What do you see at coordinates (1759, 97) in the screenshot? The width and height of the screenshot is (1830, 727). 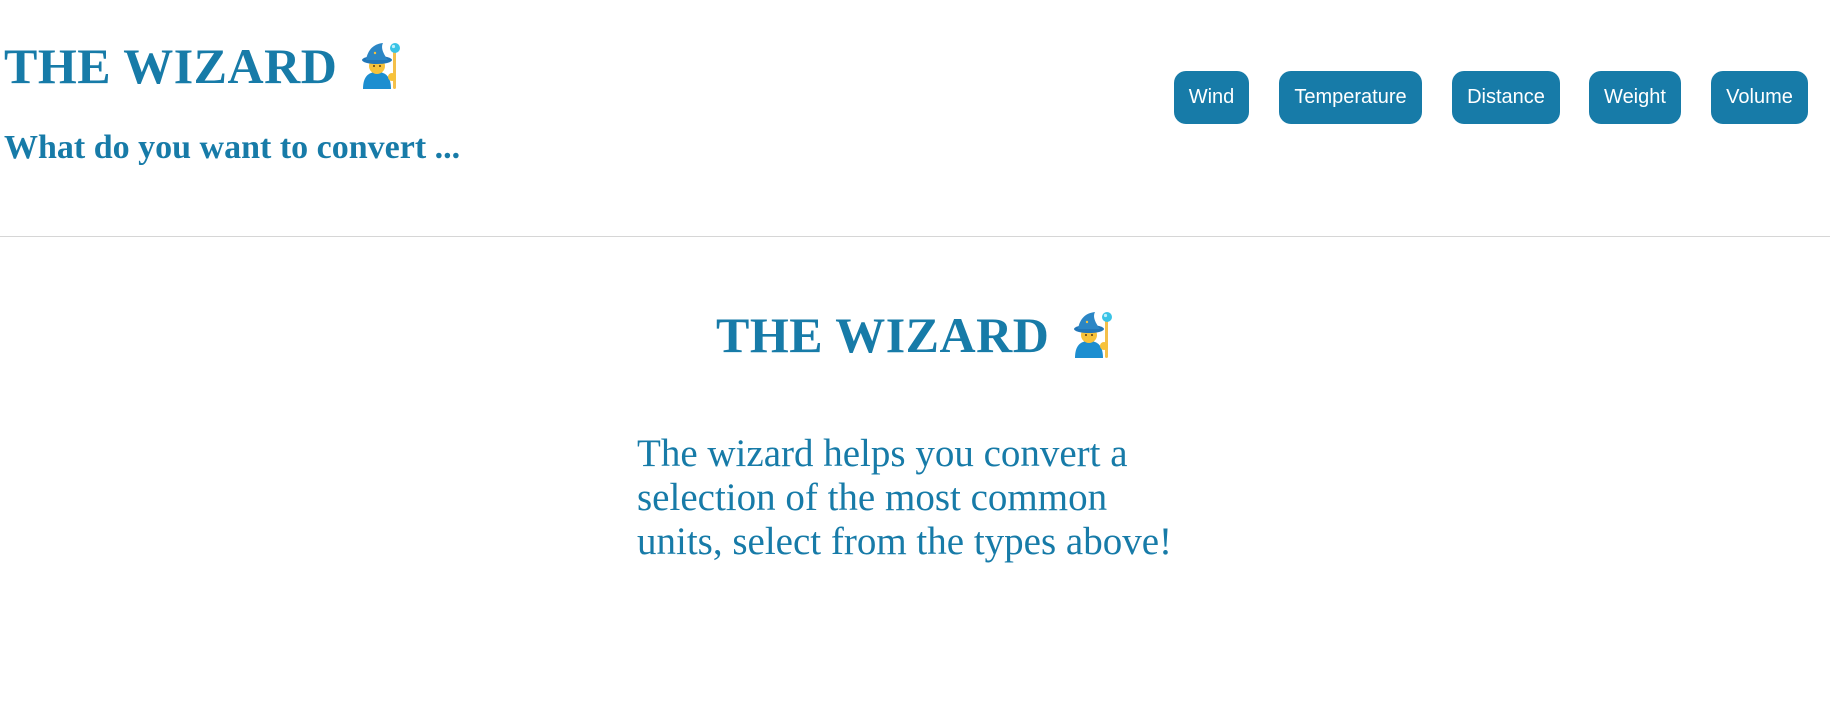 I see `nav-button-volume: Volume` at bounding box center [1759, 97].